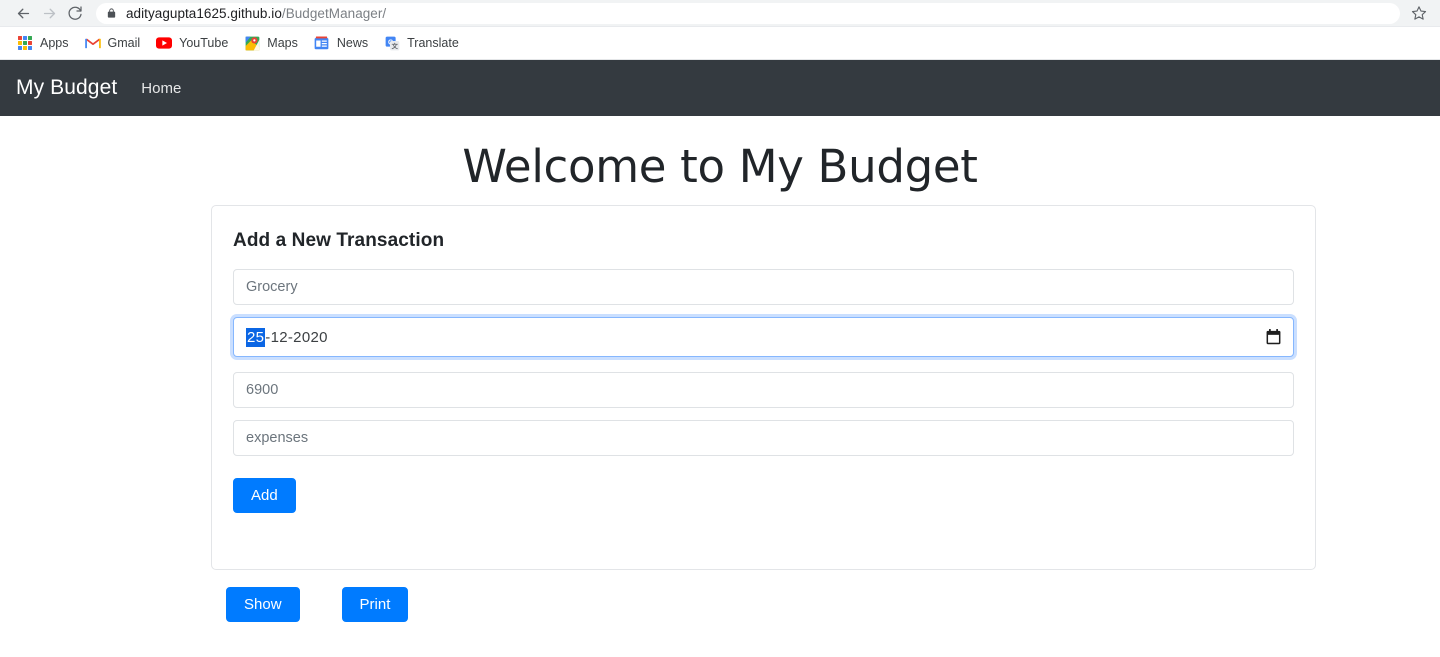 The width and height of the screenshot is (1440, 657). What do you see at coordinates (204, 43) in the screenshot?
I see `bookmark-label: YouTube` at bounding box center [204, 43].